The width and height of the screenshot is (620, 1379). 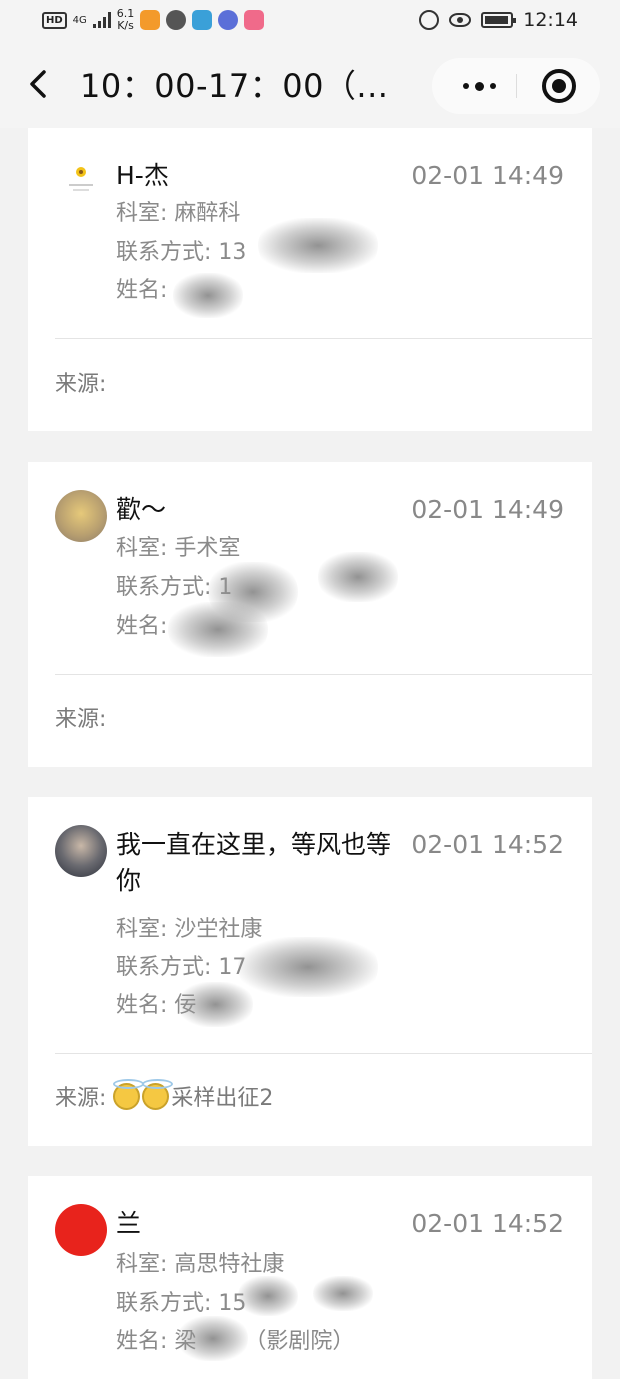 I want to click on video-app-icon, so click(x=150, y=20).